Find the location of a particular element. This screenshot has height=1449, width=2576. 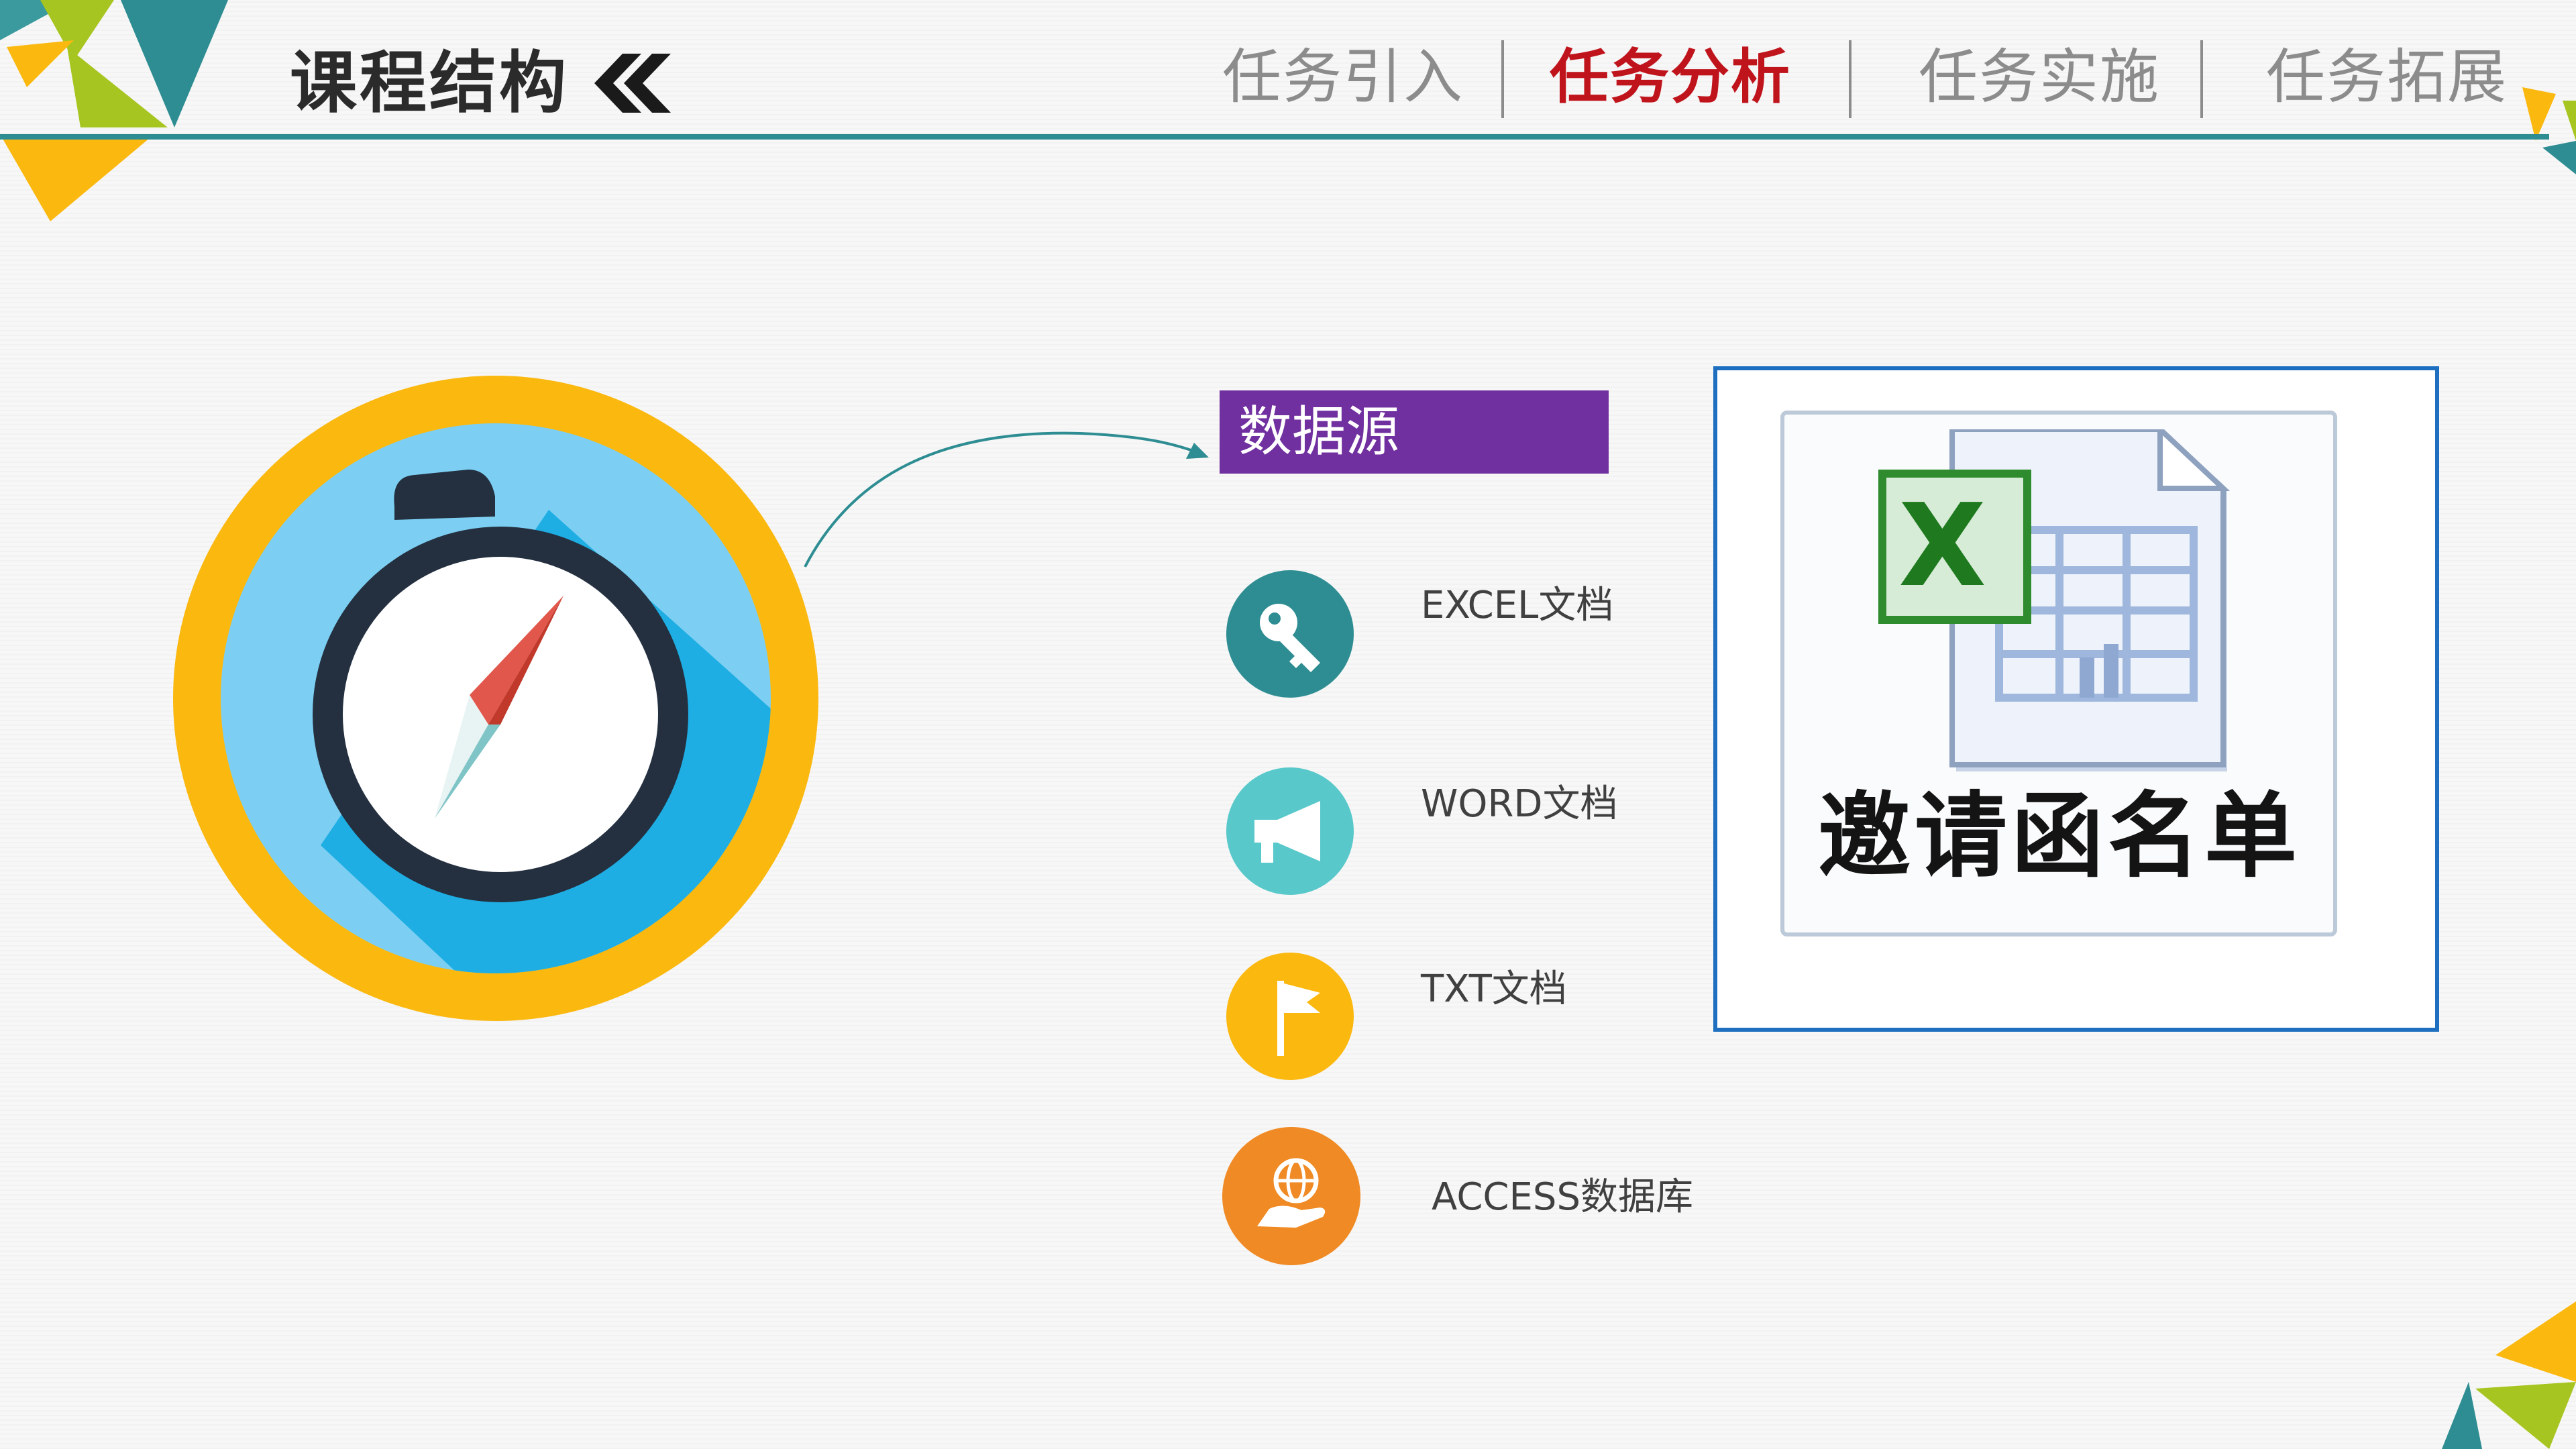

nav-item-task-intro: 任务引入 is located at coordinates (1343, 77).